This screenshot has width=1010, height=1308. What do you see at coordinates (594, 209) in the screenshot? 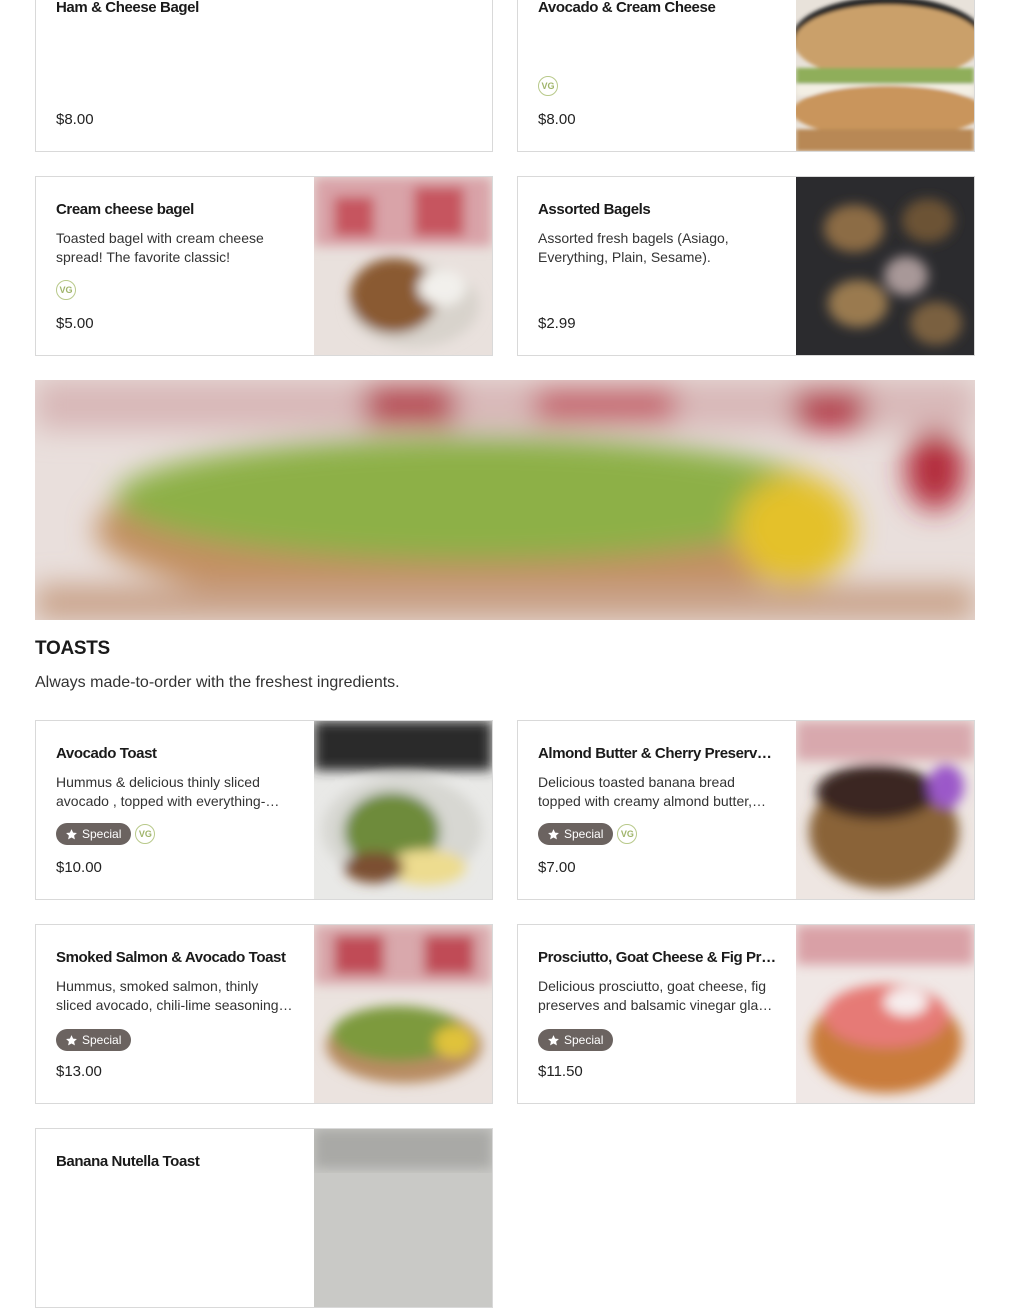
I see `item-name: Assorted Bagels` at bounding box center [594, 209].